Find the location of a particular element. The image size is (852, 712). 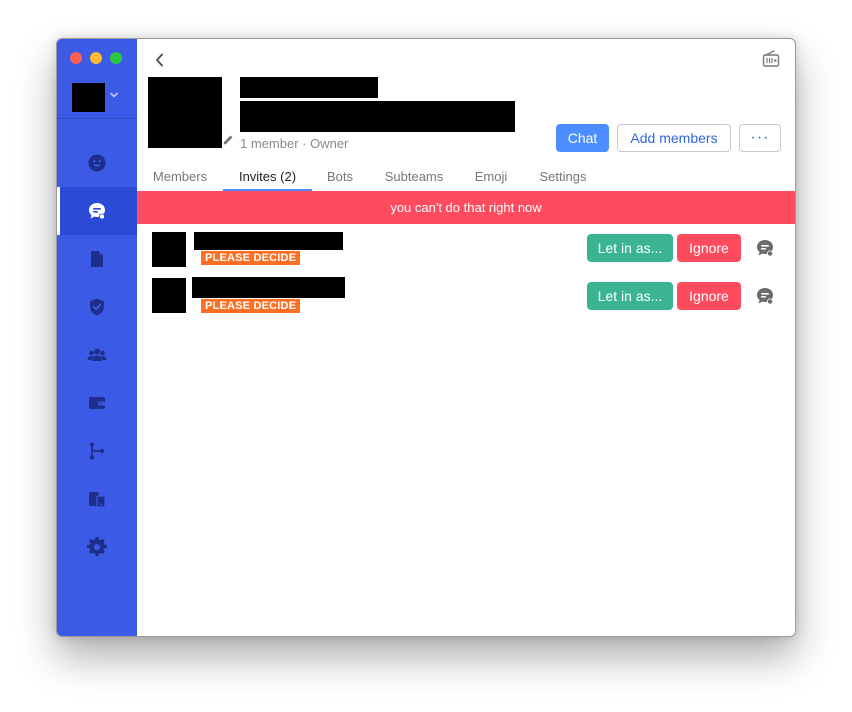

sidebar-item-people is located at coordinates (97, 163).